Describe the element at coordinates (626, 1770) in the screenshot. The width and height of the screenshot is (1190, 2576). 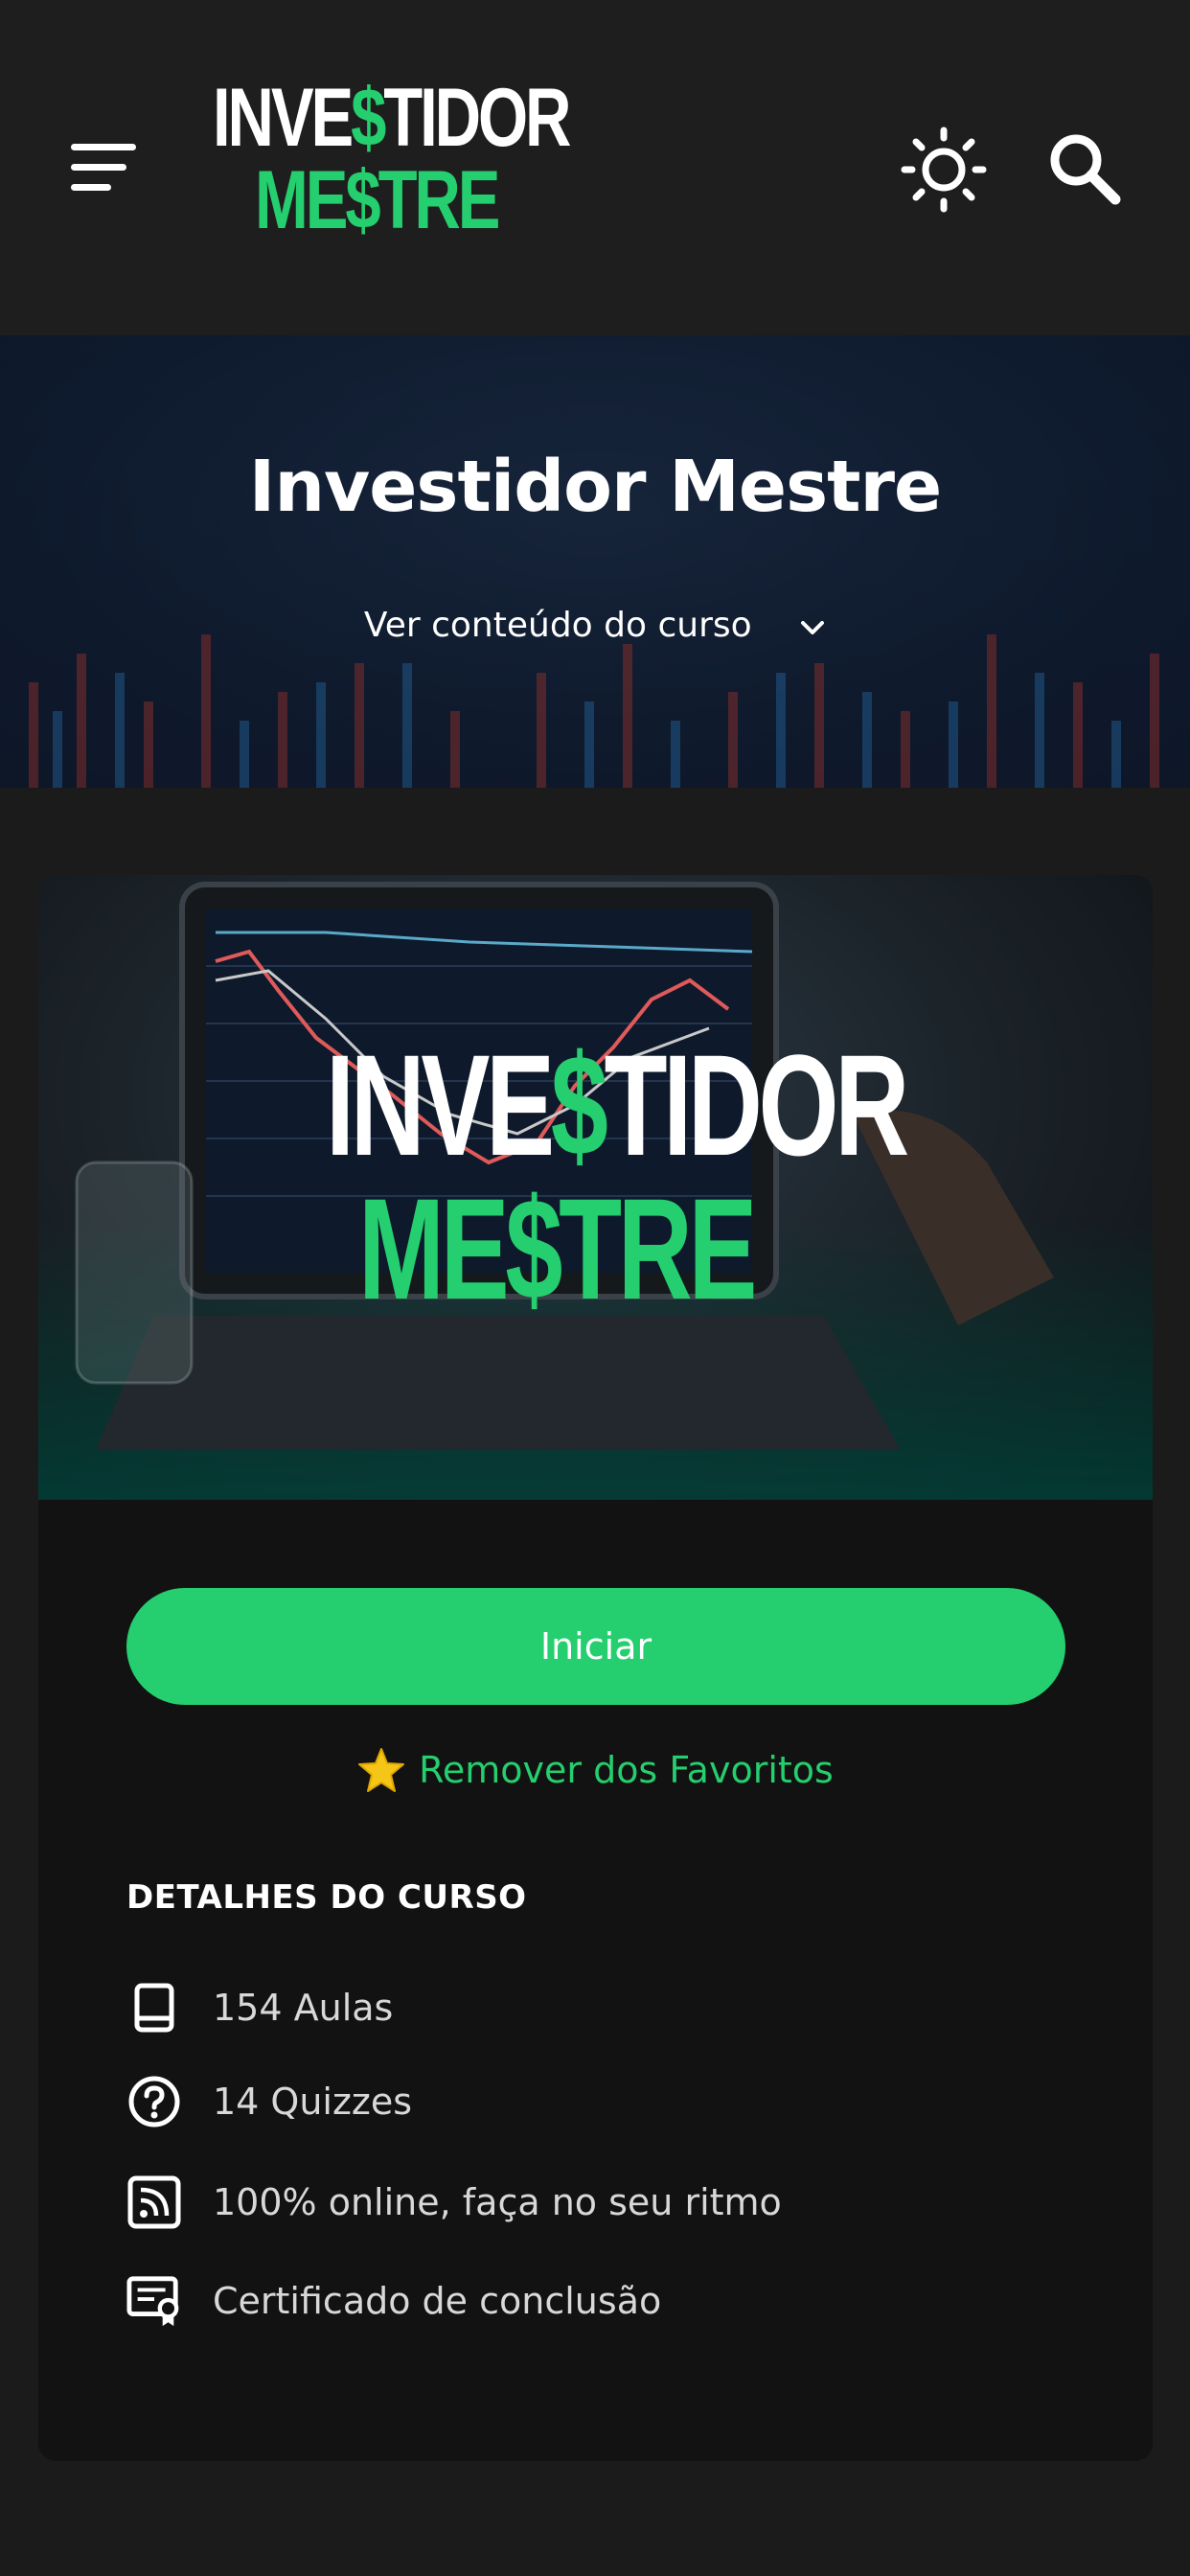
I see `remove-favorite-label: Remover dos Favoritos` at that location.